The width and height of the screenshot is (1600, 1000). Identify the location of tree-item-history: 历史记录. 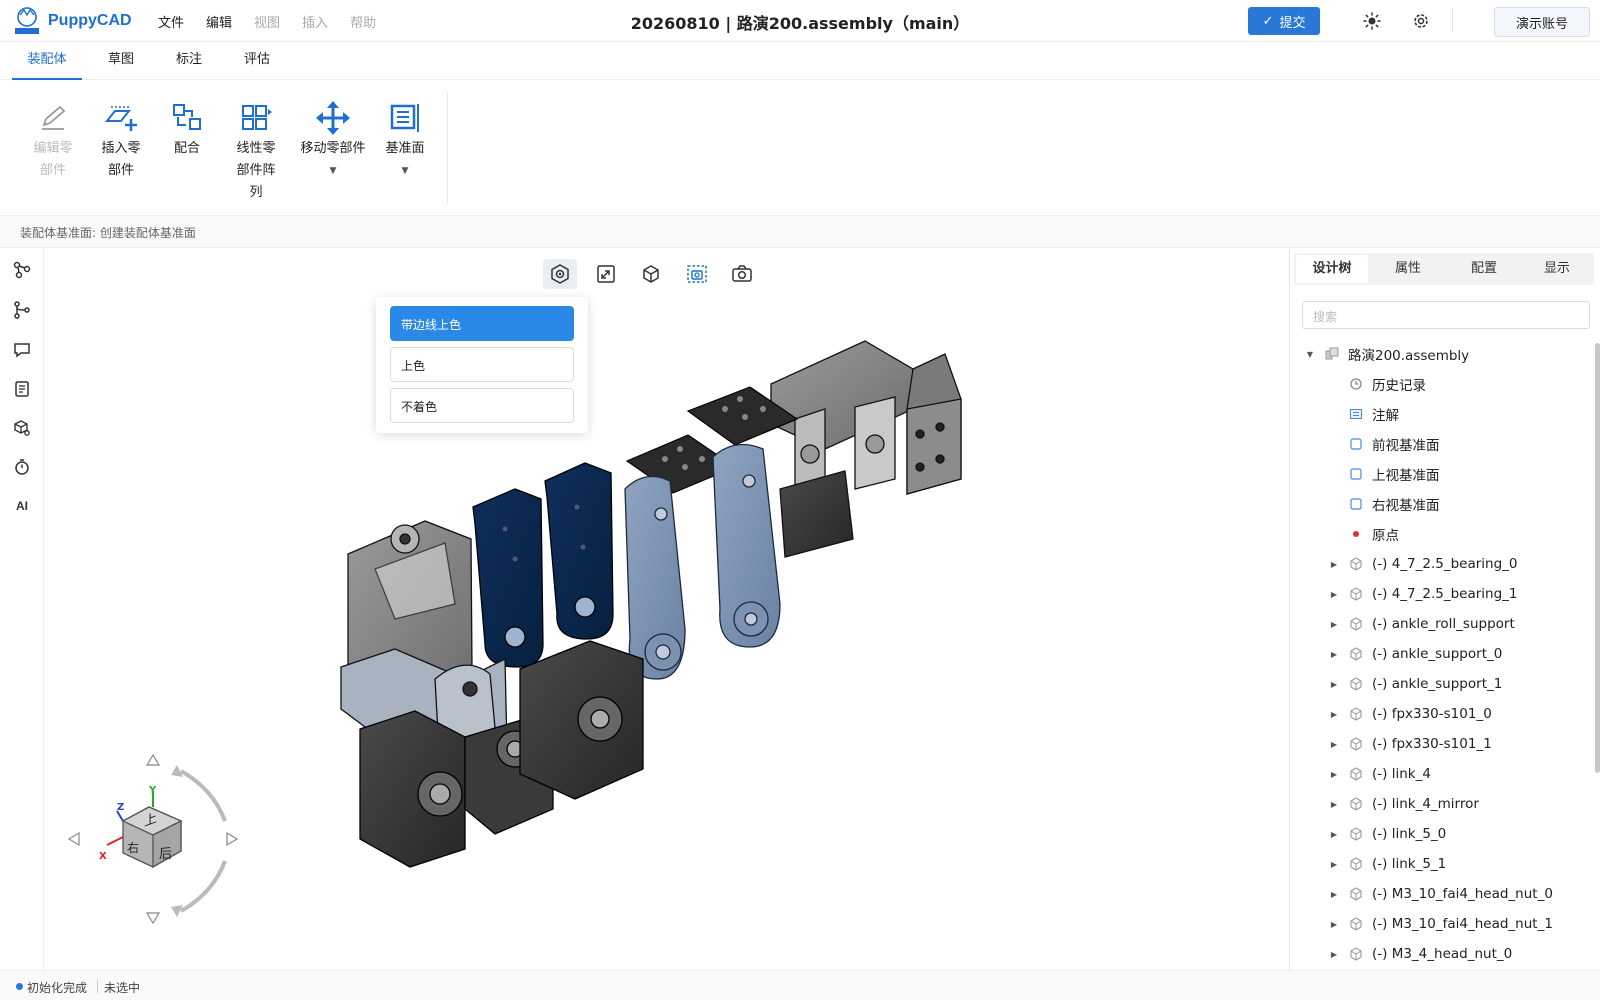
(1387, 384).